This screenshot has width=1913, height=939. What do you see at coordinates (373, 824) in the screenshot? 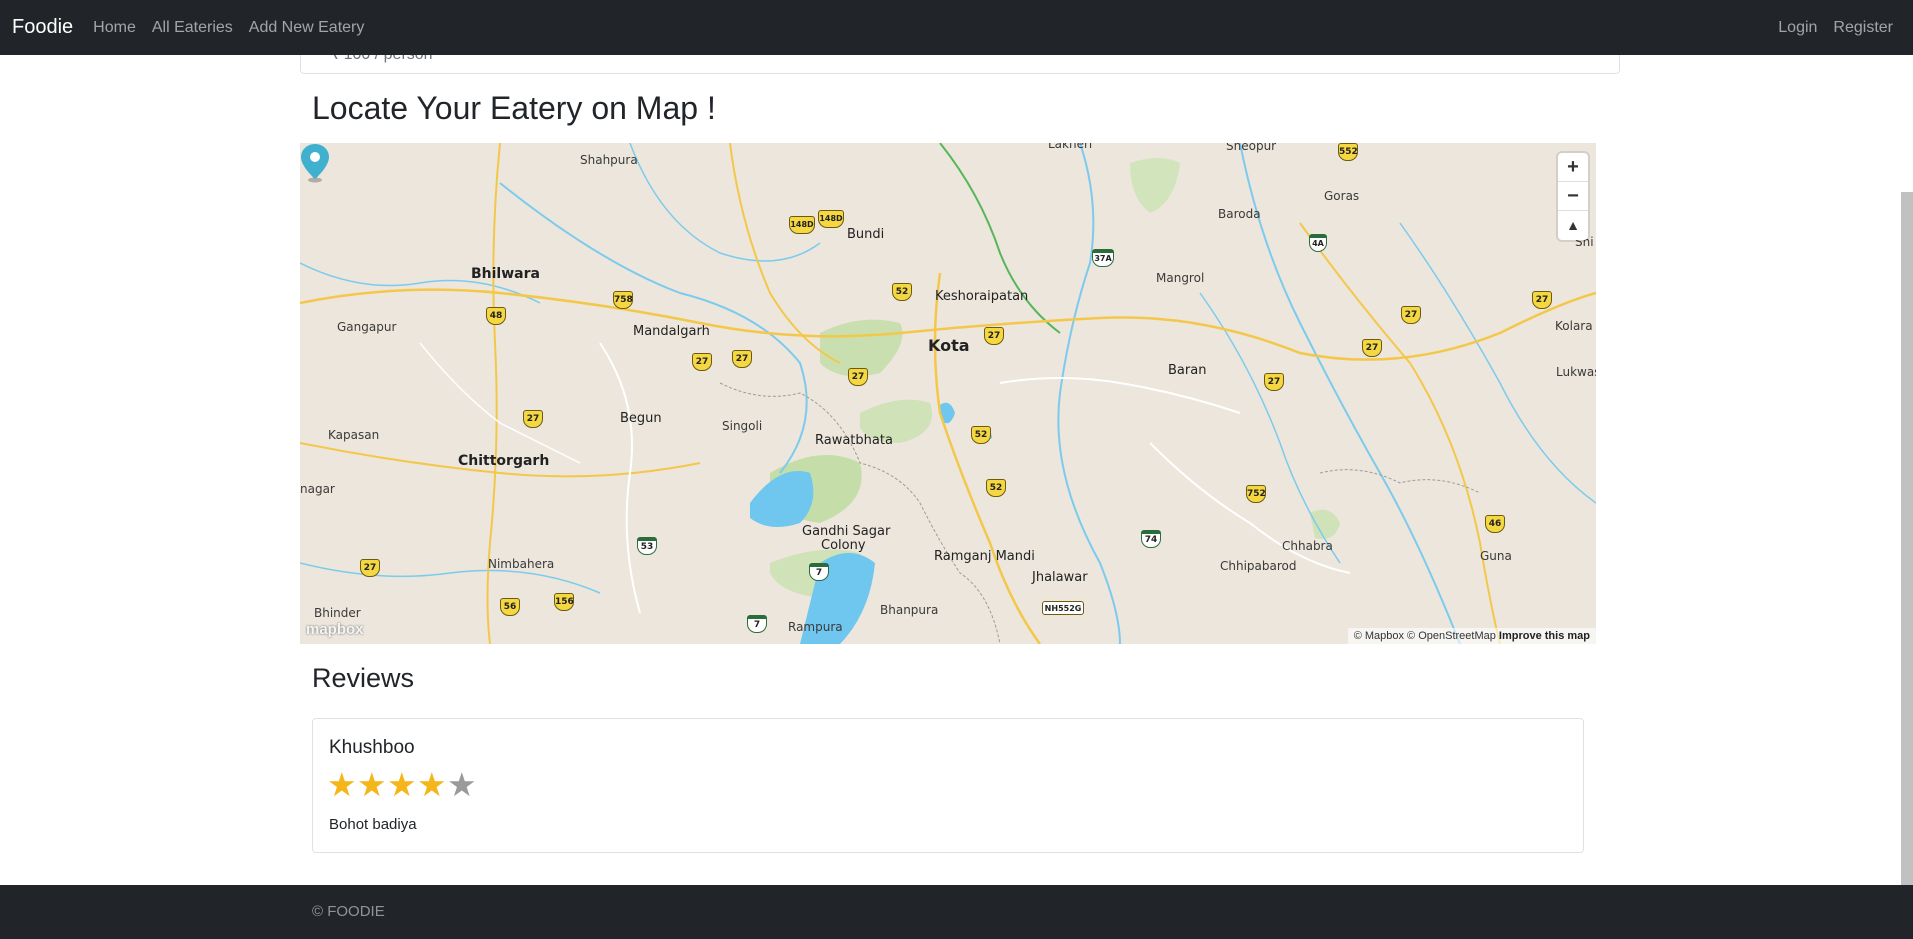
I see `review-body: Bohot badiya` at bounding box center [373, 824].